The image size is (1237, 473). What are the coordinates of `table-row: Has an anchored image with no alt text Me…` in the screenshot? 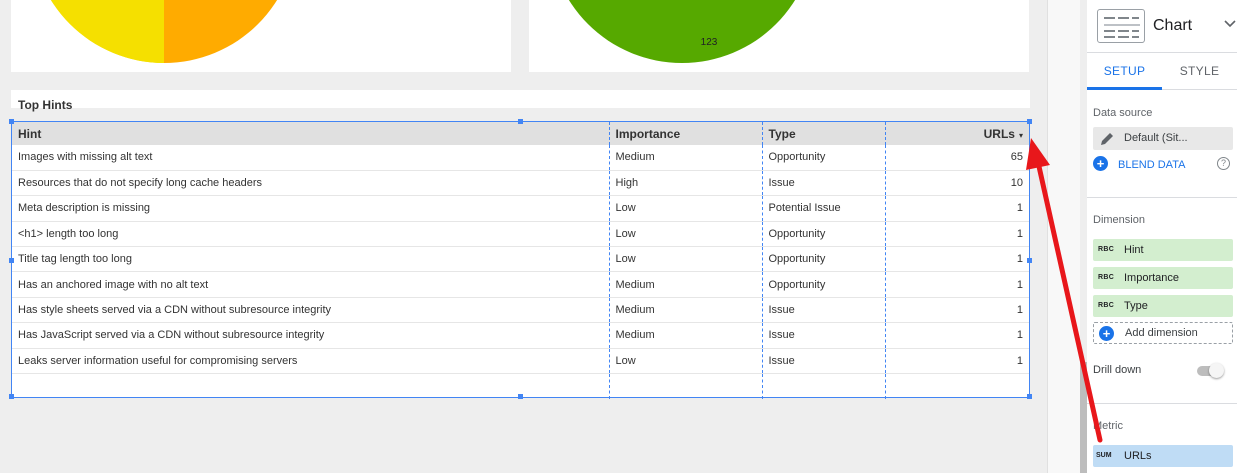 It's located at (520, 284).